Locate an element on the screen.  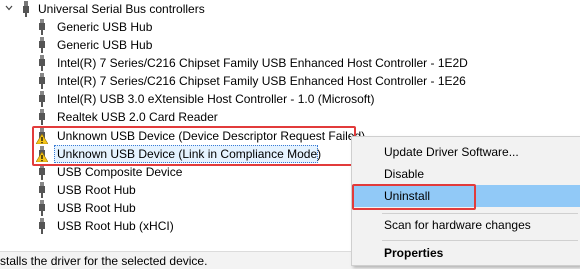
menu-item-disable: Disable is located at coordinates (466, 174).